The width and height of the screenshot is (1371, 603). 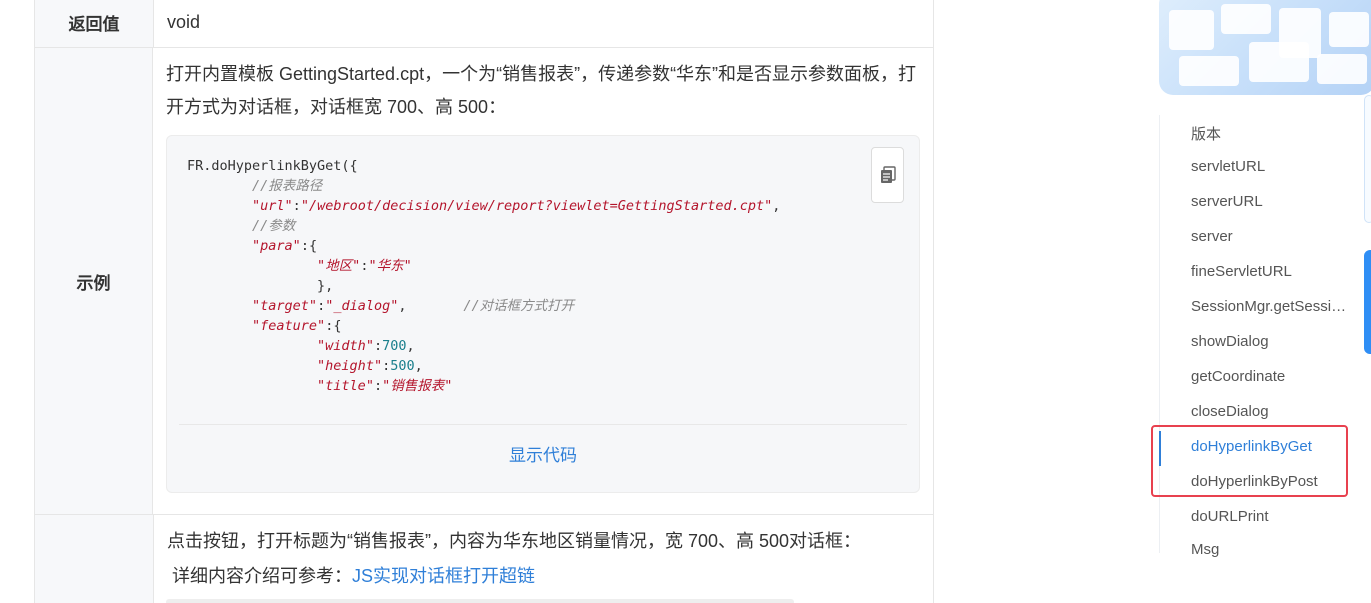 I want to click on reference-prefix: 详细内容介绍可参考：, so click(x=262, y=576).